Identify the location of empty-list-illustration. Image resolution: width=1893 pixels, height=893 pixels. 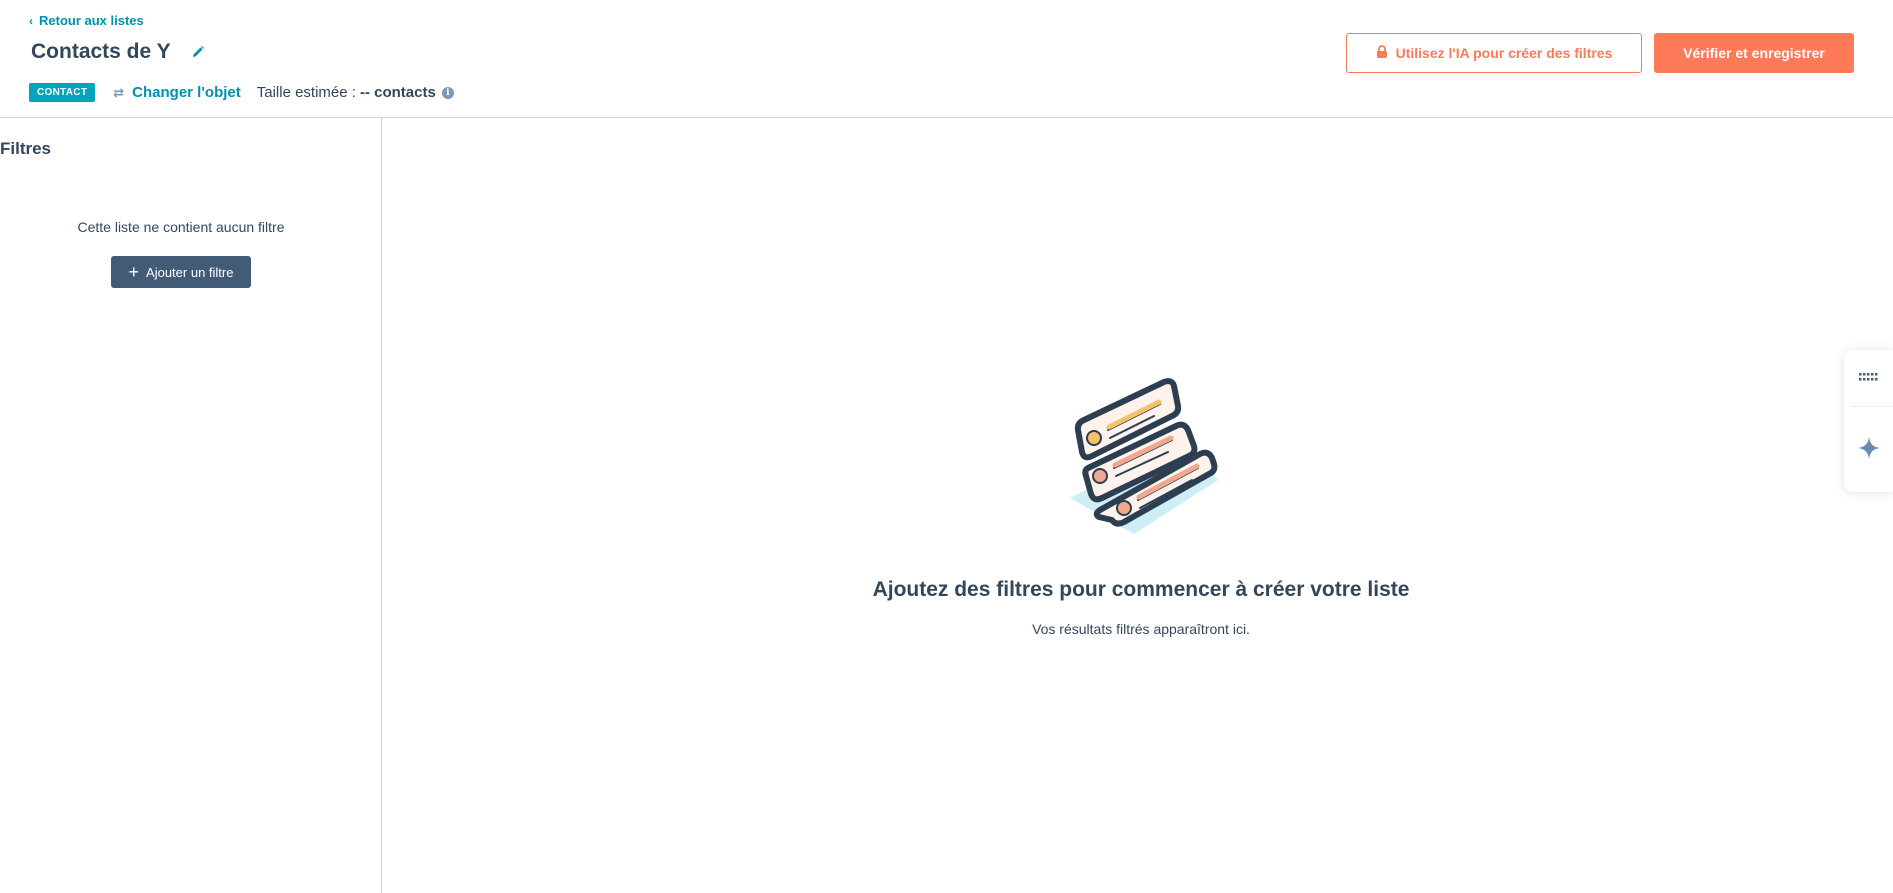
(1144, 458).